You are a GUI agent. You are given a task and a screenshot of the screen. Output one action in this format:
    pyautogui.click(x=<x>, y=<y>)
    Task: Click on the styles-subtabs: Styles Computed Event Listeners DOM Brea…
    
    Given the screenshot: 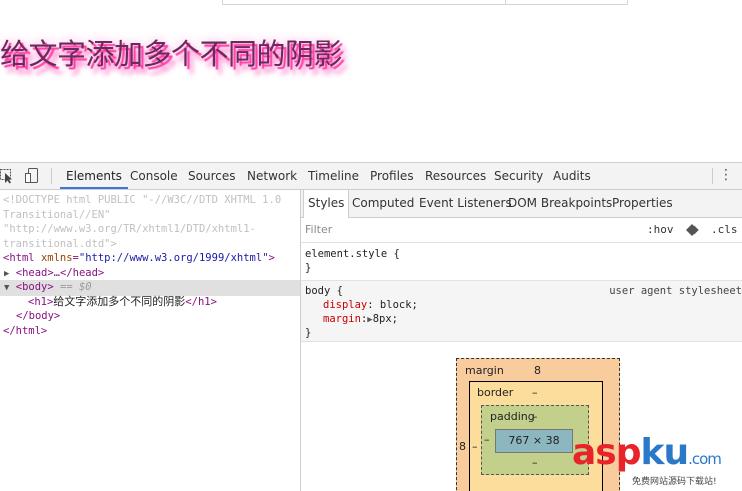 What is the action you would take?
    pyautogui.click(x=521, y=204)
    